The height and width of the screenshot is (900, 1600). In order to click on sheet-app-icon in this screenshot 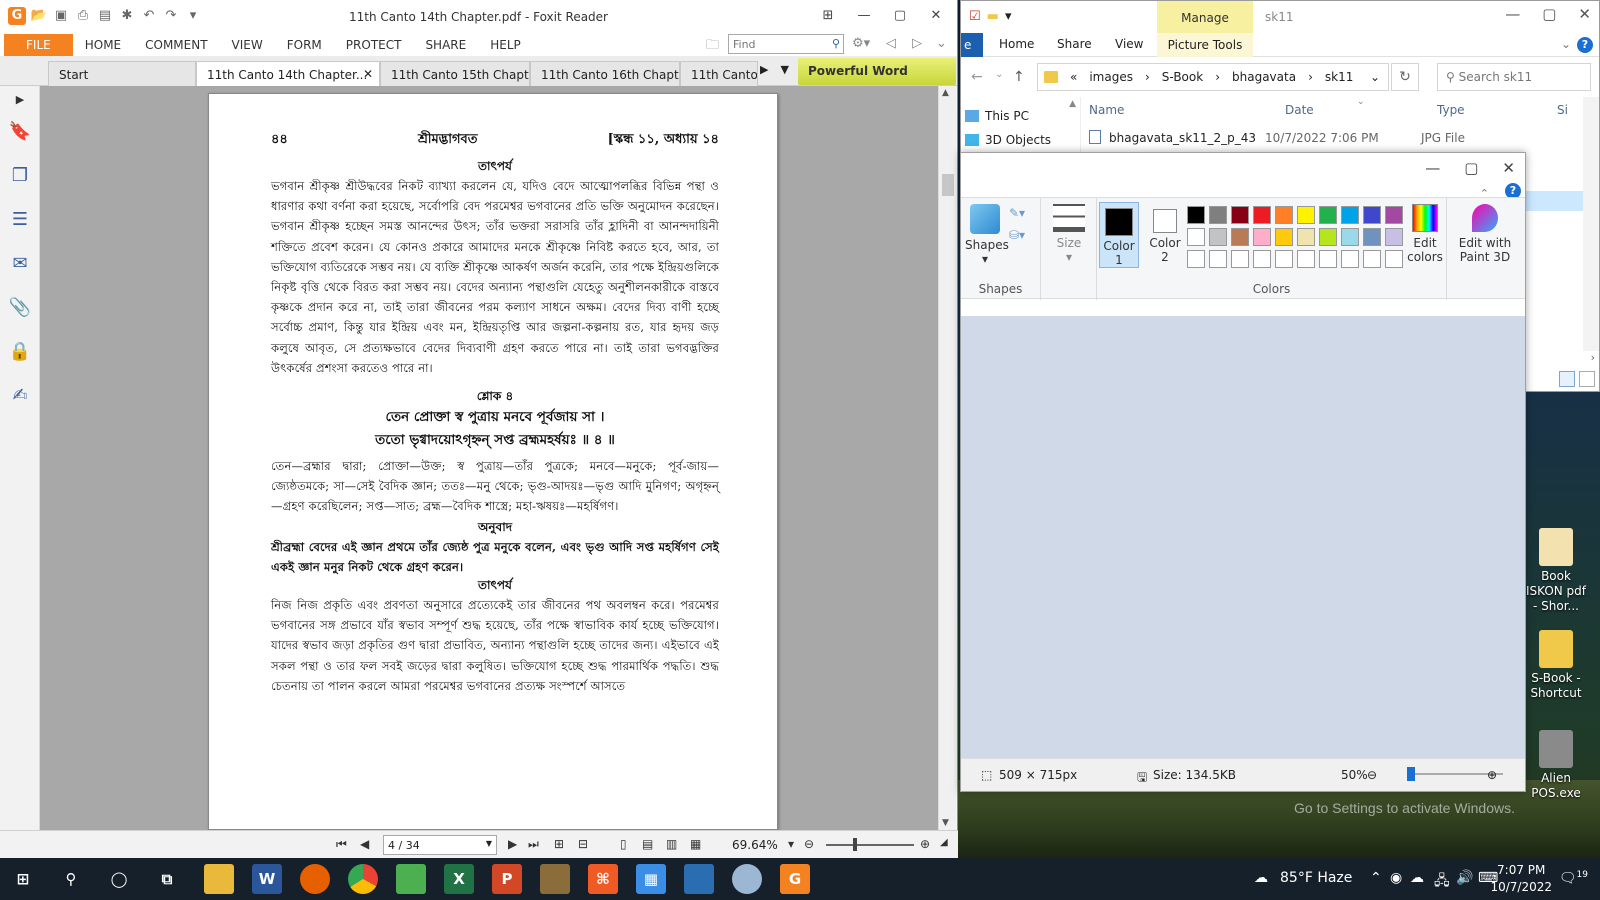, I will do `click(411, 879)`.